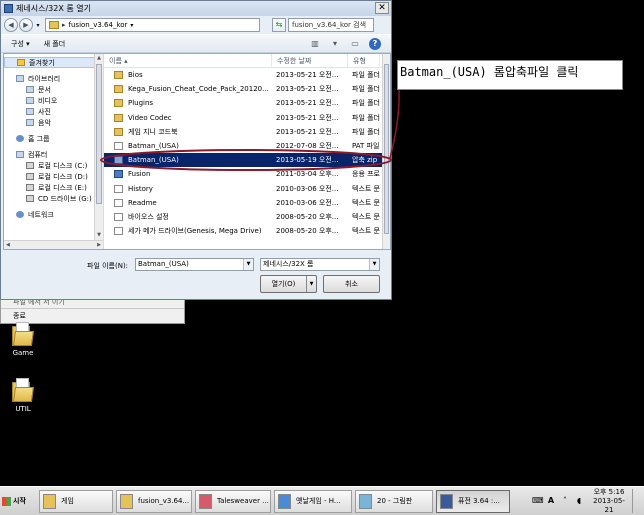 The width and height of the screenshot is (644, 515). Describe the element at coordinates (331, 25) in the screenshot. I see `search-input: fusion_v3.64_kor 검색` at that location.